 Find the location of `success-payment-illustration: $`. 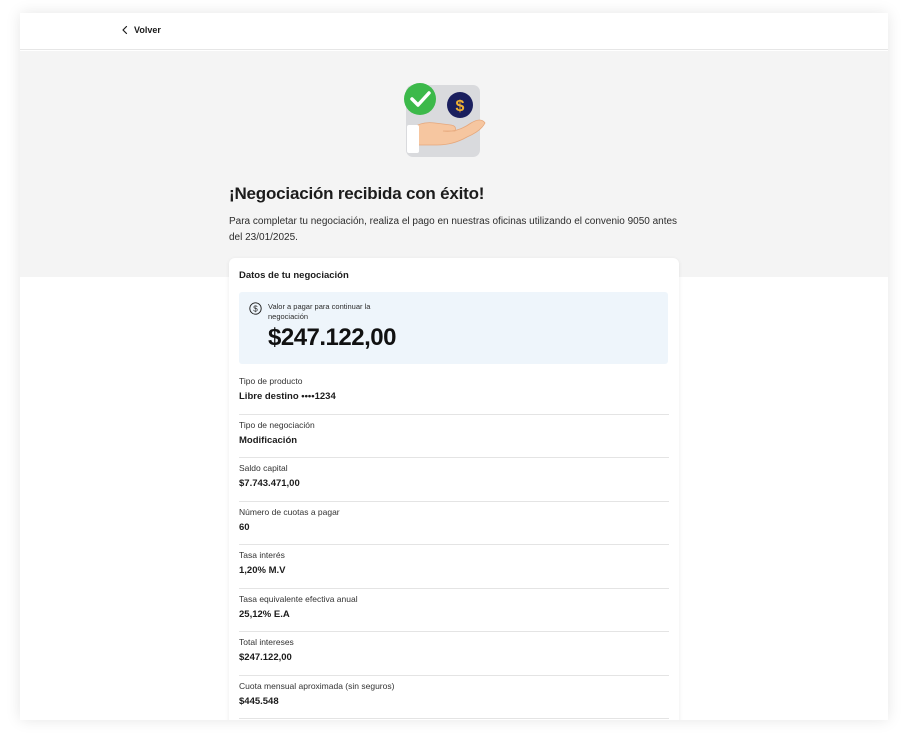

success-payment-illustration: $ is located at coordinates (445, 120).